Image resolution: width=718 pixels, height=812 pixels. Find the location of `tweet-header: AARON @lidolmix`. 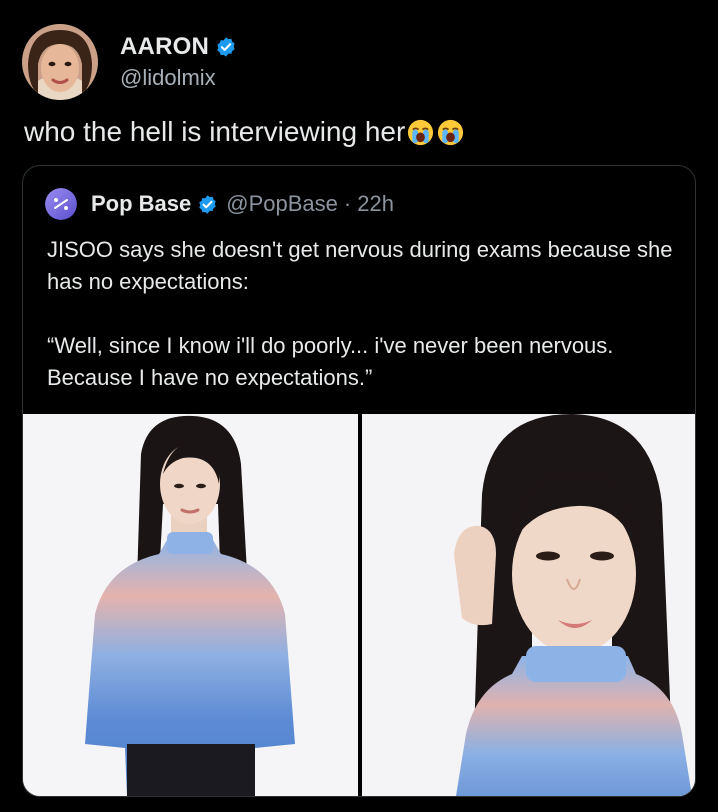

tweet-header: AARON @lidolmix is located at coordinates (129, 62).